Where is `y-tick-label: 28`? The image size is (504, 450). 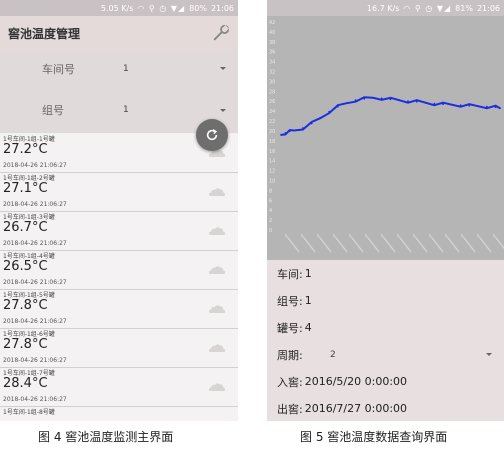
y-tick-label: 28 is located at coordinates (272, 92).